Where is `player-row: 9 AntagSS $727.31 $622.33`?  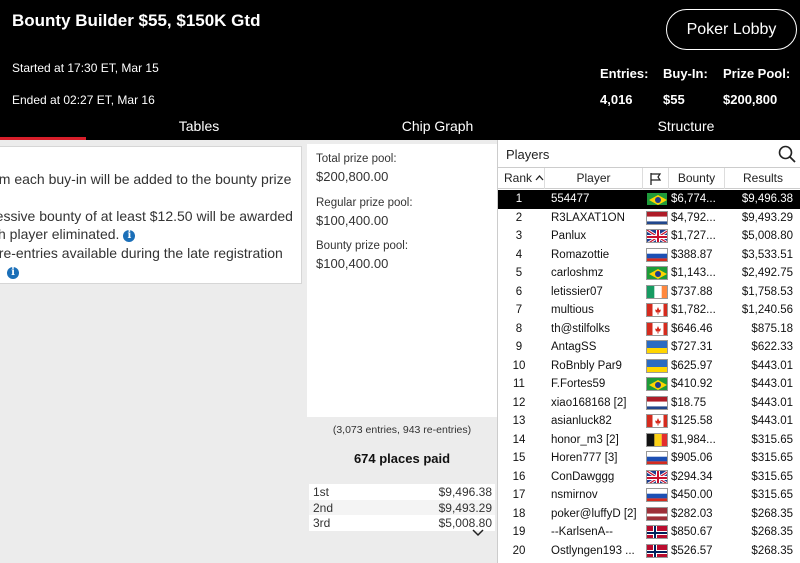
player-row: 9 AntagSS $727.31 $622.33 is located at coordinates (649, 347).